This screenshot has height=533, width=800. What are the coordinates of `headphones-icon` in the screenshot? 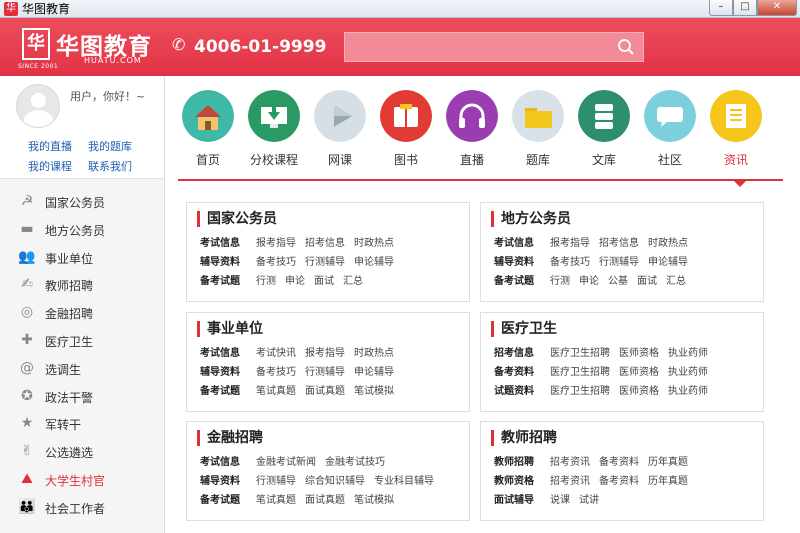 It's located at (472, 116).